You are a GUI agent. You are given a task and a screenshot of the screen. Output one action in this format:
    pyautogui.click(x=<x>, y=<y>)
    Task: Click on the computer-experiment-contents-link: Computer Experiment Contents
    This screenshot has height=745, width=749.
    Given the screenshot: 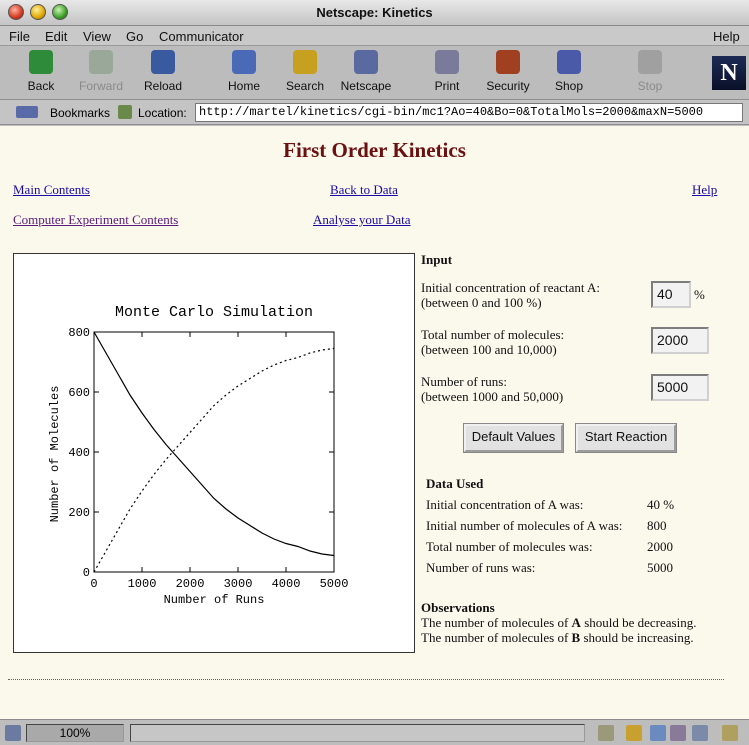 What is the action you would take?
    pyautogui.click(x=95, y=220)
    